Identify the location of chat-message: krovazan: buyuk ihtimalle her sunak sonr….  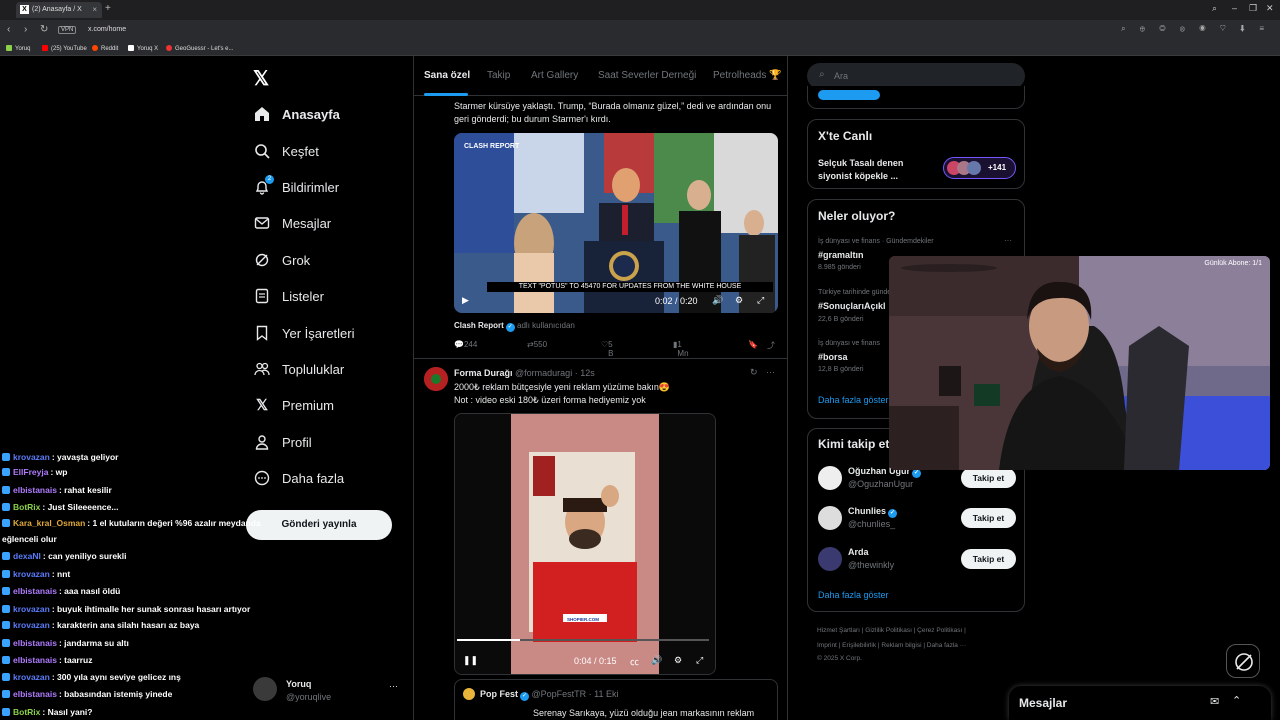
(126, 609).